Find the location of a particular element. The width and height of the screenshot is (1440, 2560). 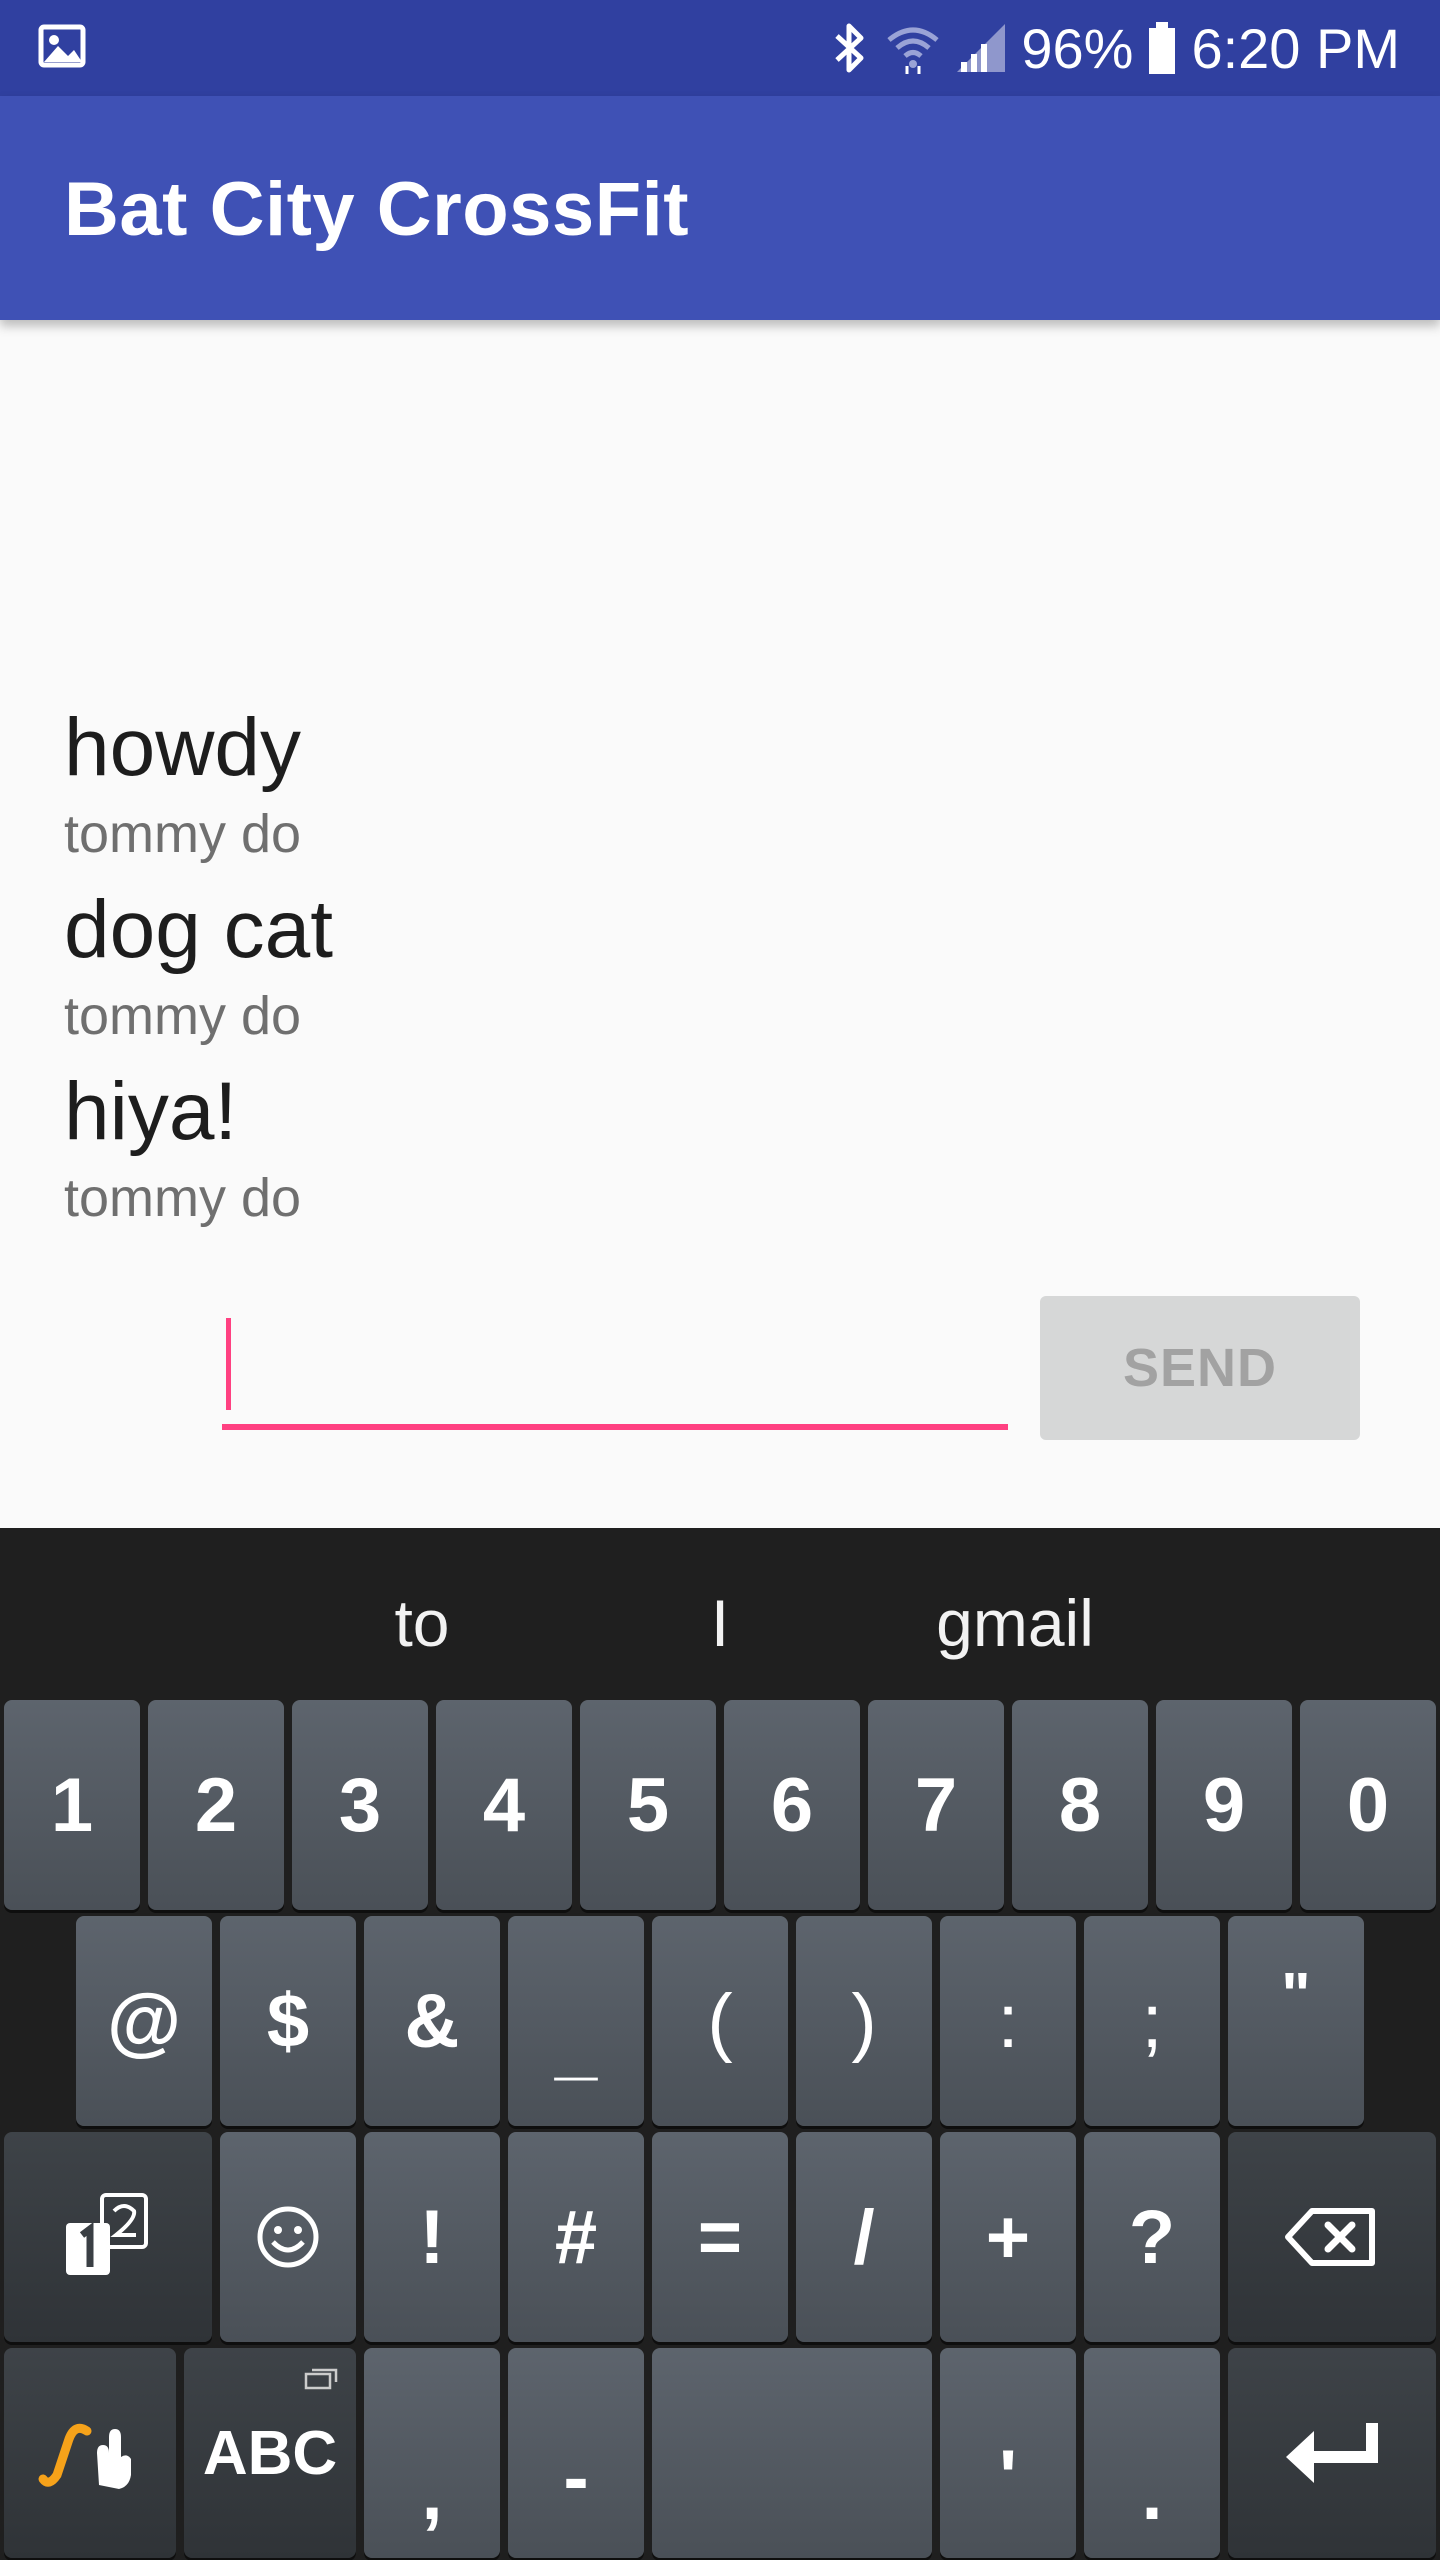

key-dollar: $ is located at coordinates (288, 2021).